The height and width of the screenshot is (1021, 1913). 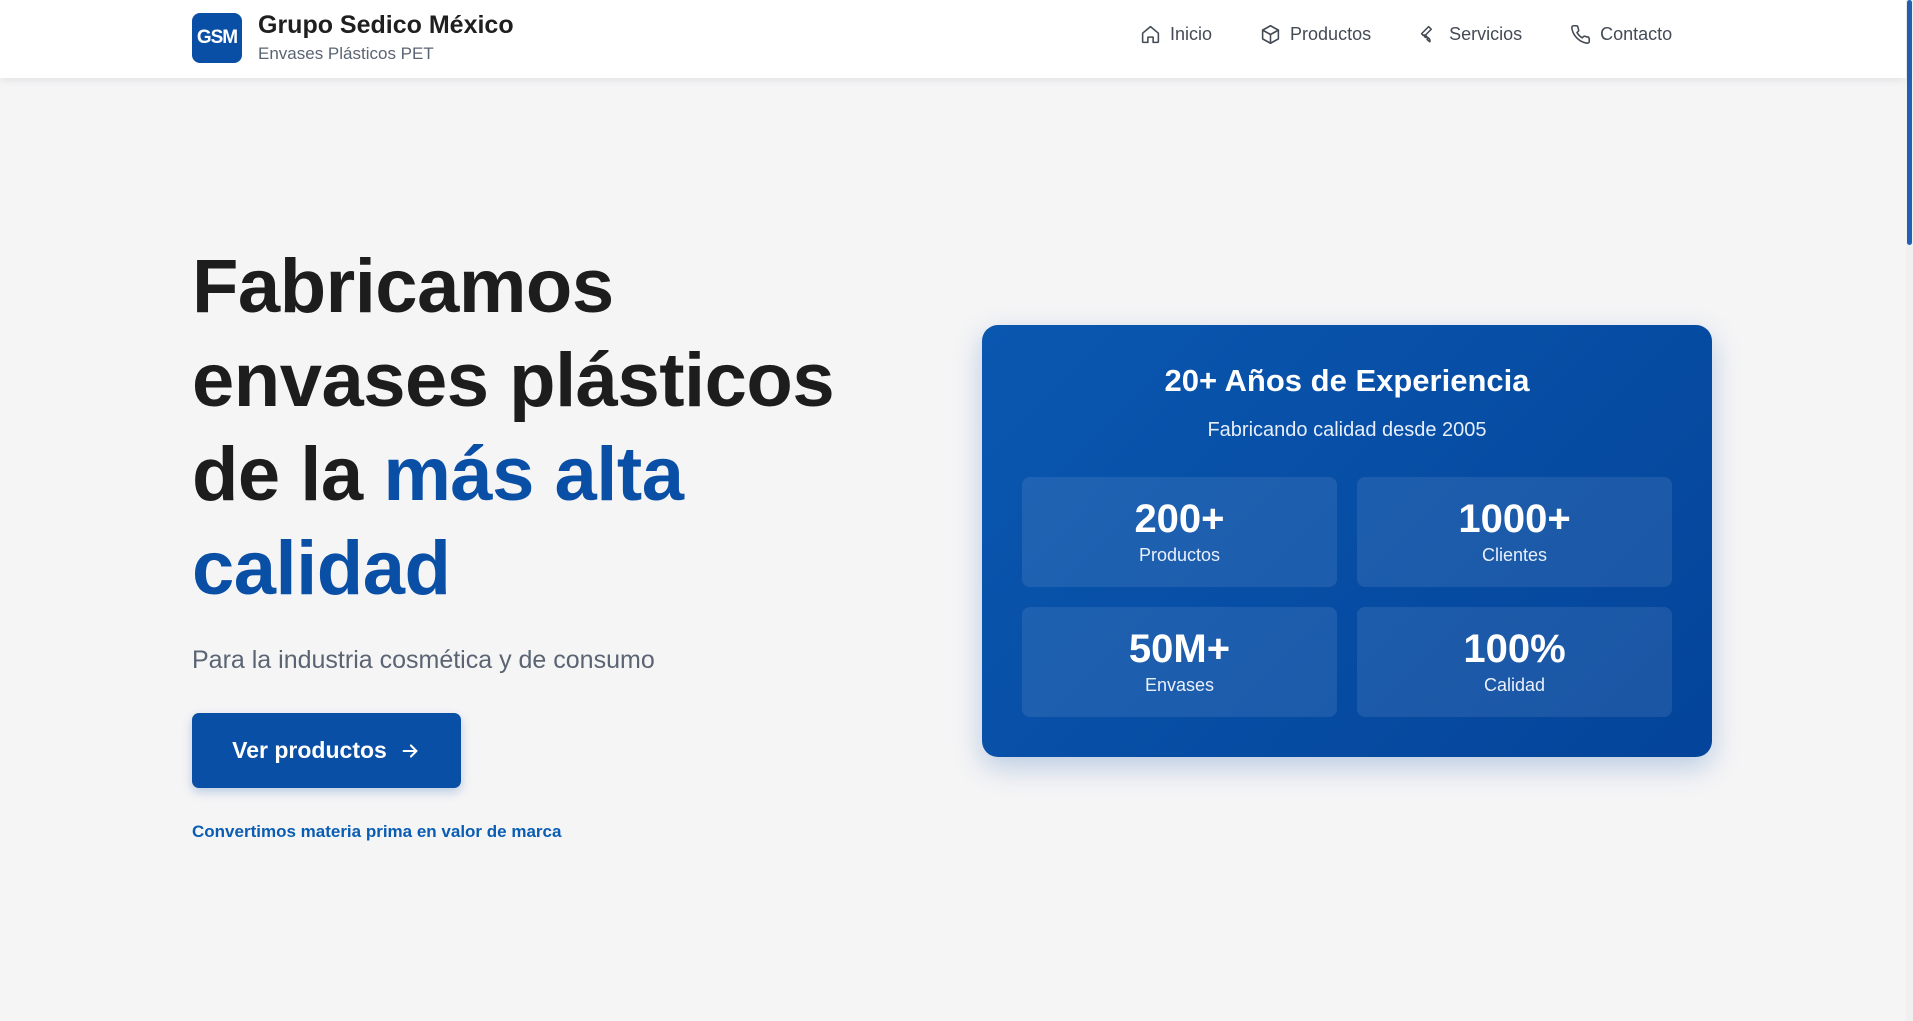 What do you see at coordinates (1486, 34) in the screenshot?
I see `nav-label: Servicios` at bounding box center [1486, 34].